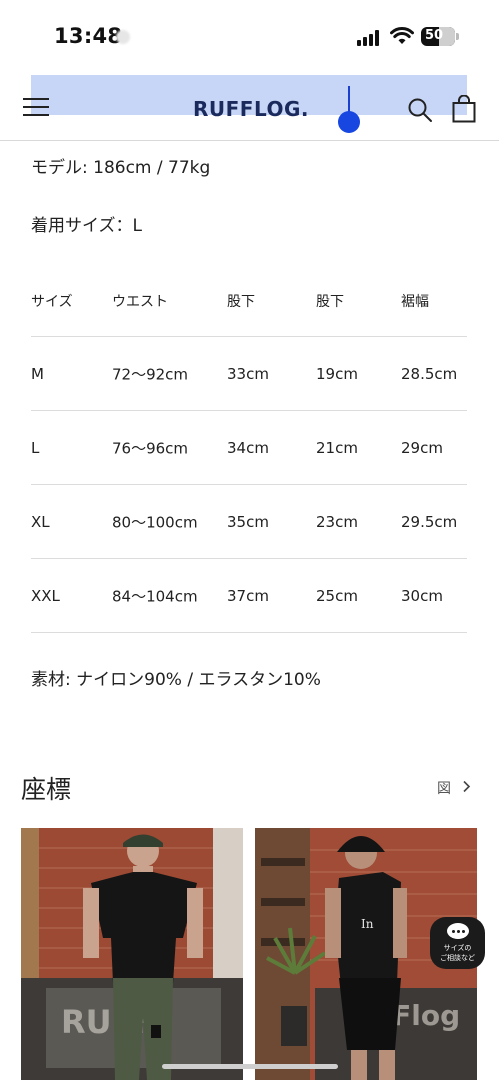  I want to click on table-cell: 34cm, so click(248, 447).